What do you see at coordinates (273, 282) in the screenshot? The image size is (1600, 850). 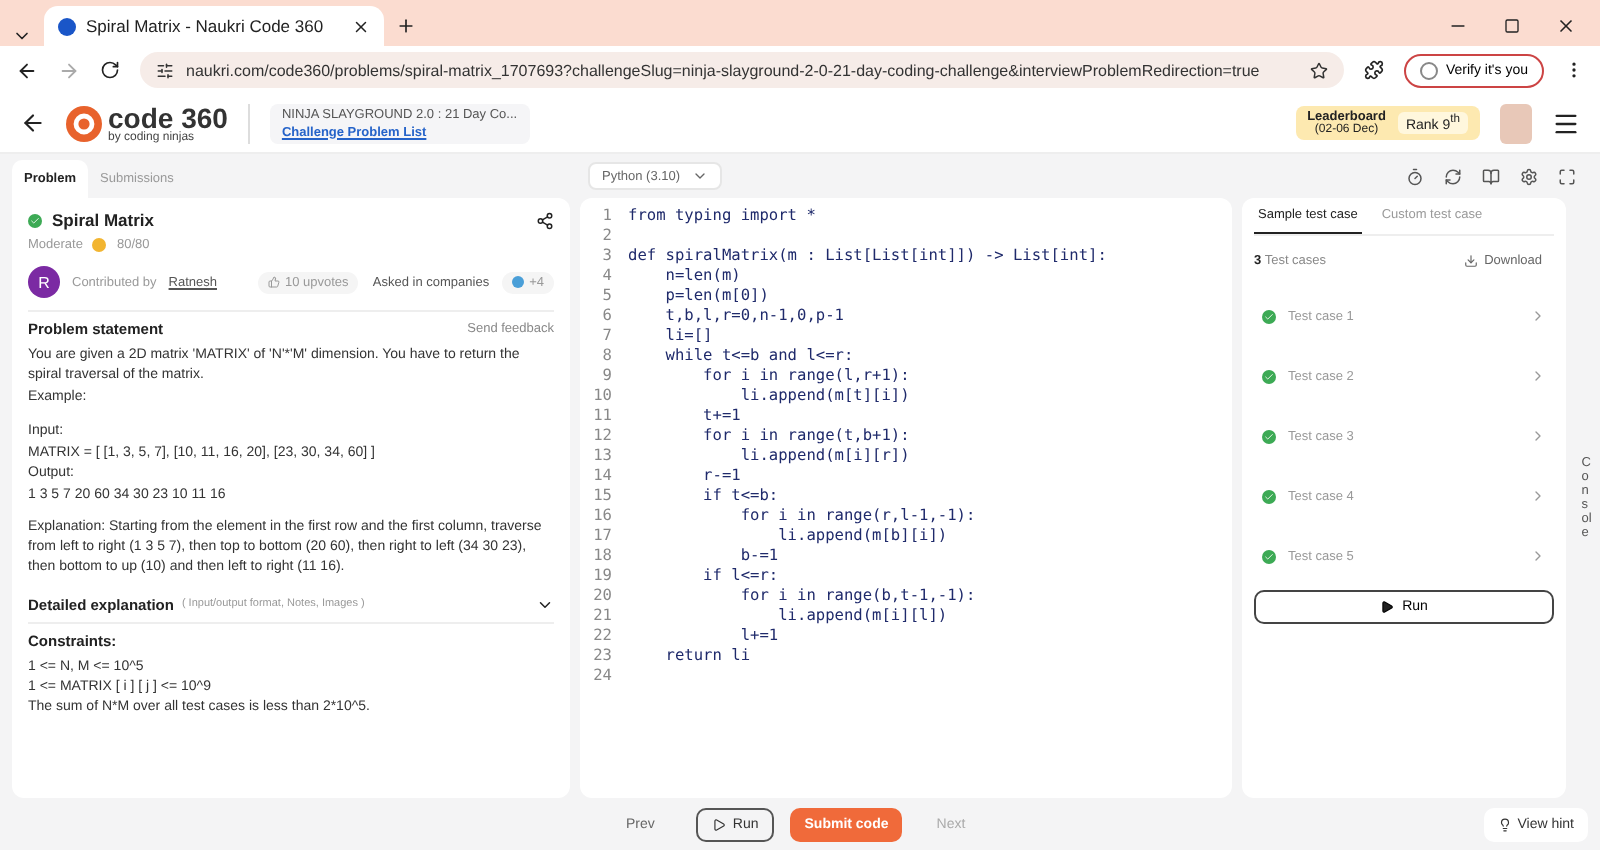 I see `thumbs-up-icon` at bounding box center [273, 282].